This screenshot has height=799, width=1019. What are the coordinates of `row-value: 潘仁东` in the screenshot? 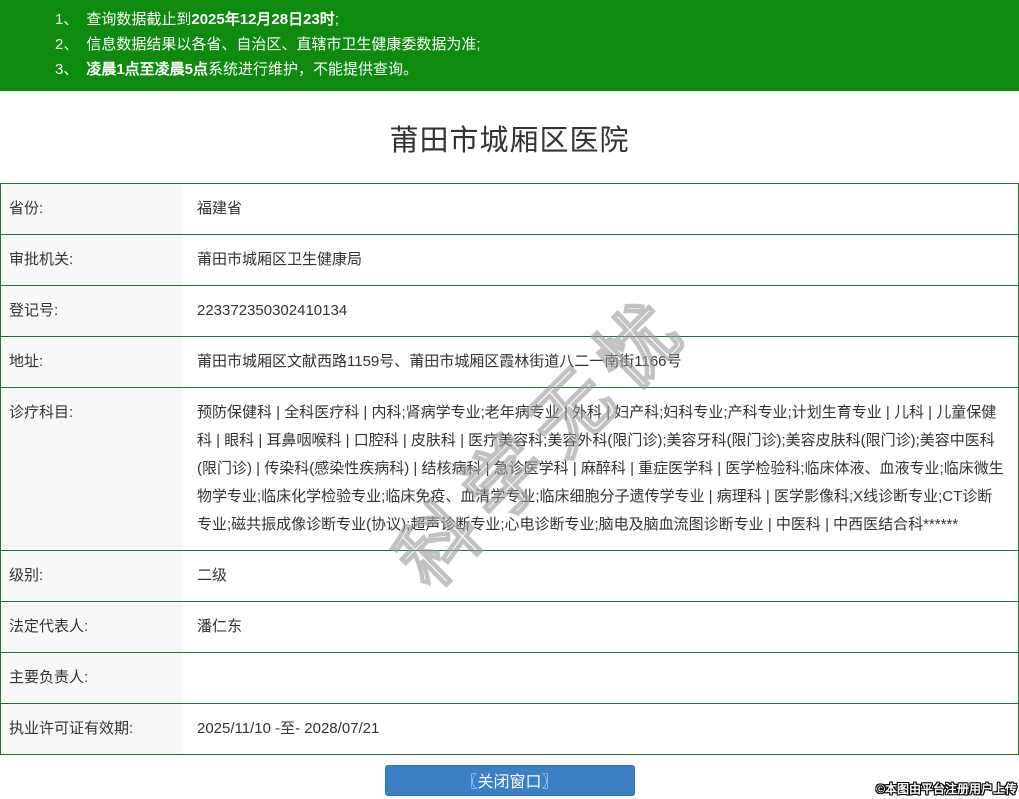 It's located at (601, 627).